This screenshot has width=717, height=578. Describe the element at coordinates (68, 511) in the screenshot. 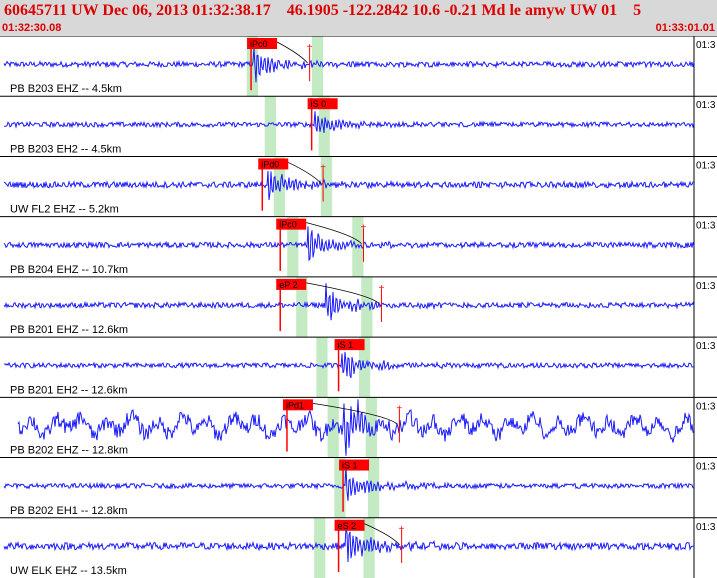

I see `station-label: PB B202 EH1 -- 12.8km` at that location.